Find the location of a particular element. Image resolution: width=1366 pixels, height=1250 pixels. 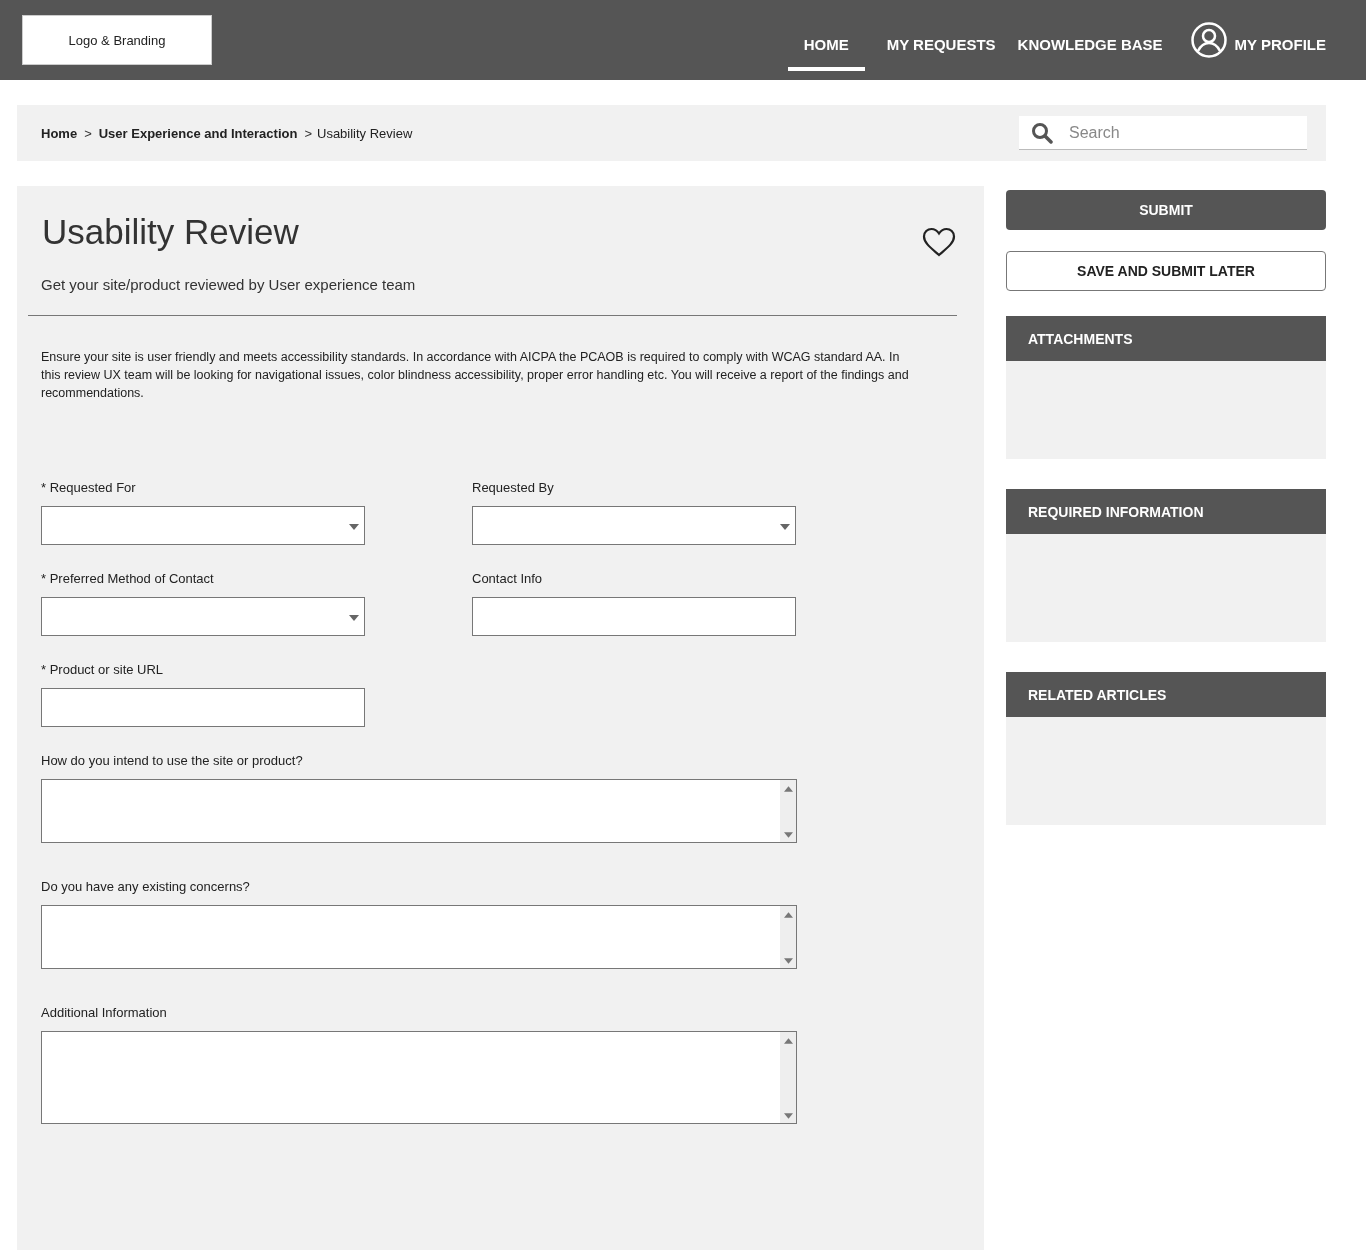

breadcrumb-link: User Experience and Interaction is located at coordinates (198, 133).